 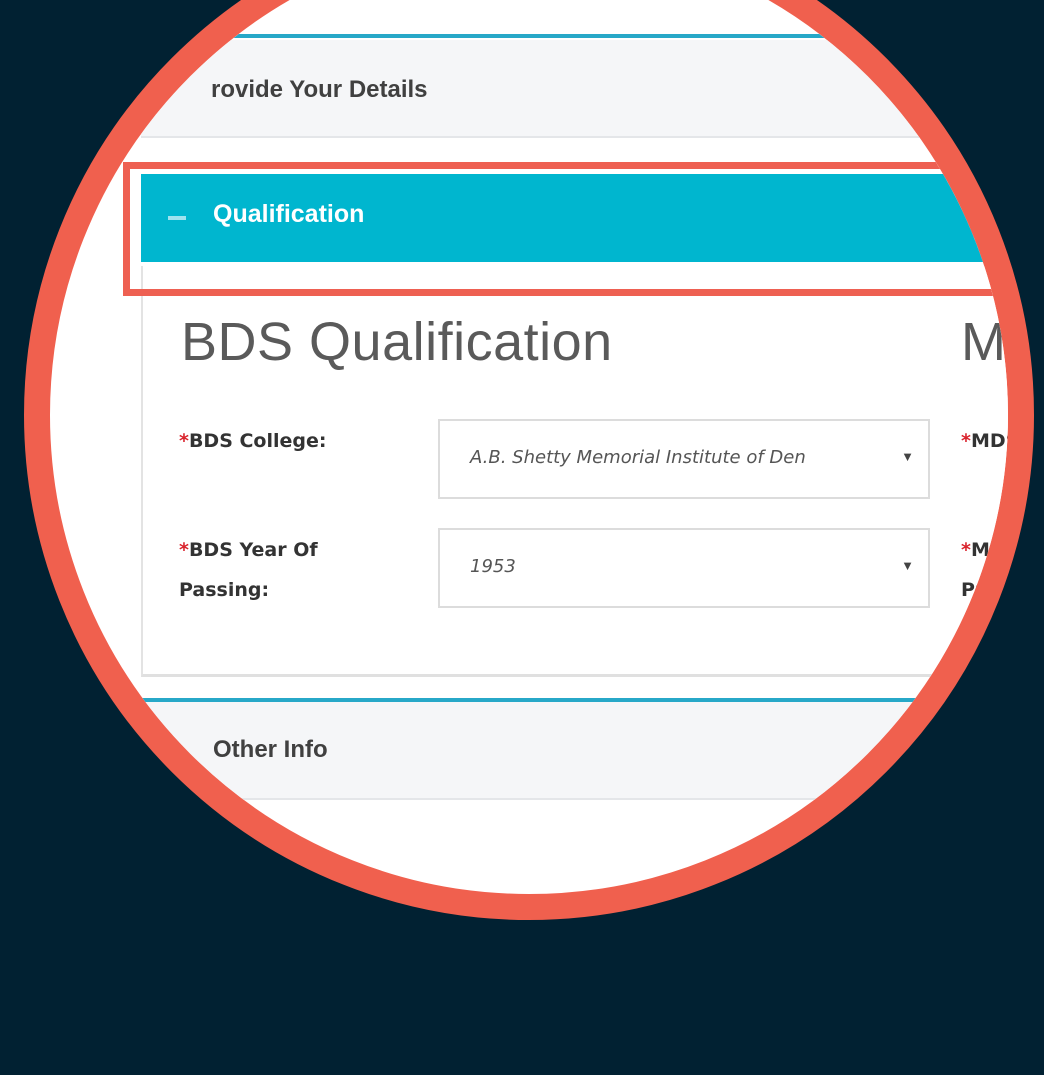 I want to click on accordion-provide-details-title: rovide Your Details, so click(x=319, y=89).